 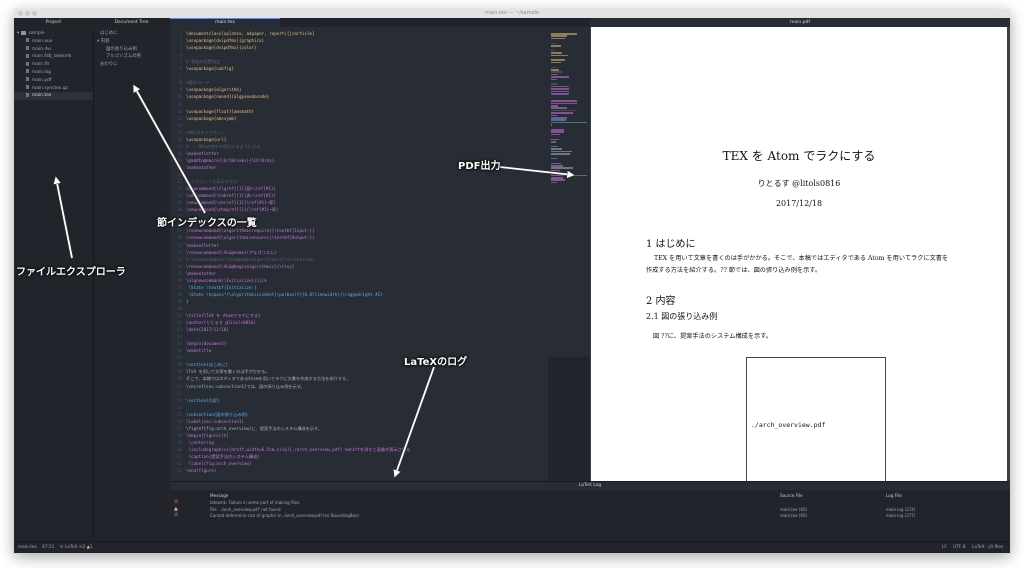 I want to click on arrow-pdf-output, so click(x=536, y=170).